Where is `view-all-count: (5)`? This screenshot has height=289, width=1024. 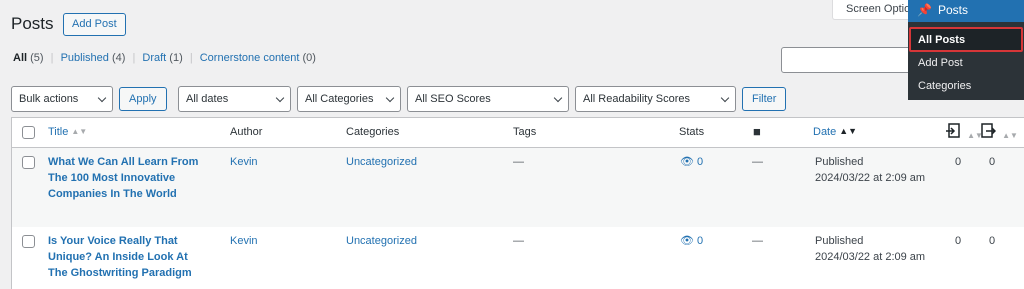 view-all-count: (5) is located at coordinates (37, 58).